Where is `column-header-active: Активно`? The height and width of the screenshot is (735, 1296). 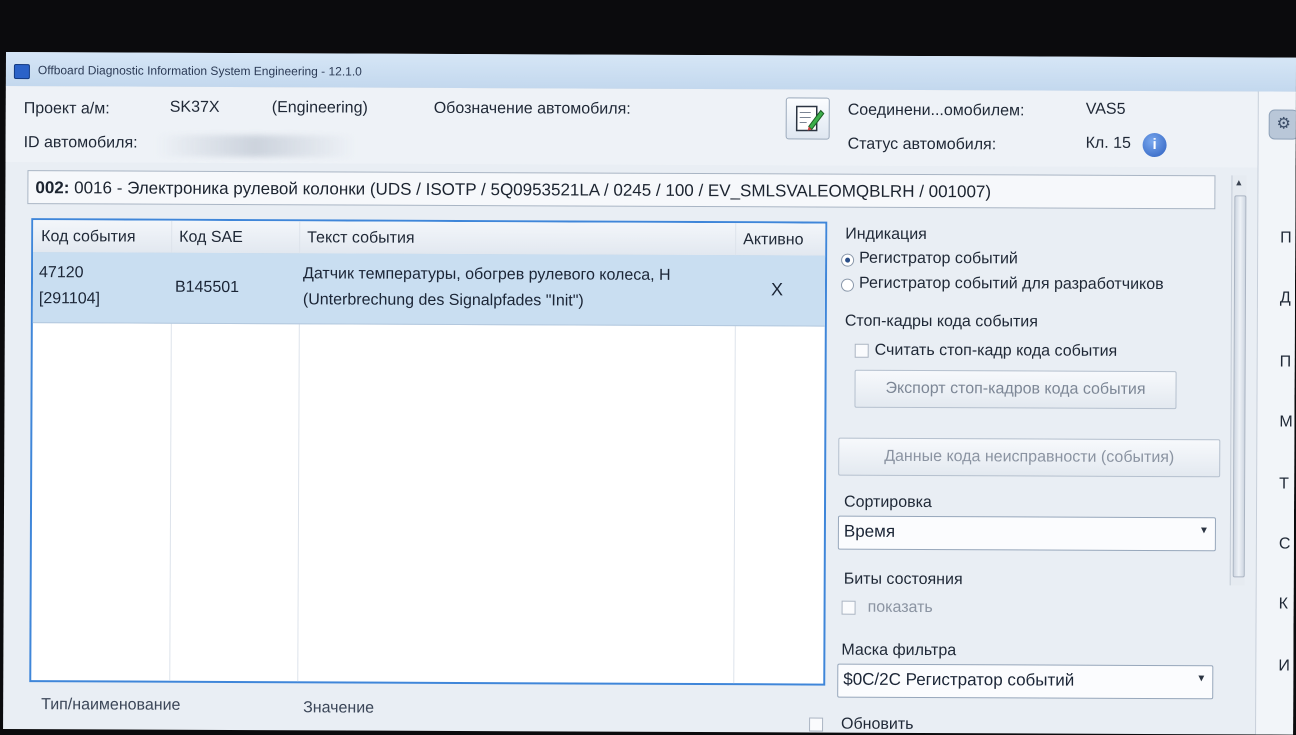
column-header-active: Активно is located at coordinates (773, 240).